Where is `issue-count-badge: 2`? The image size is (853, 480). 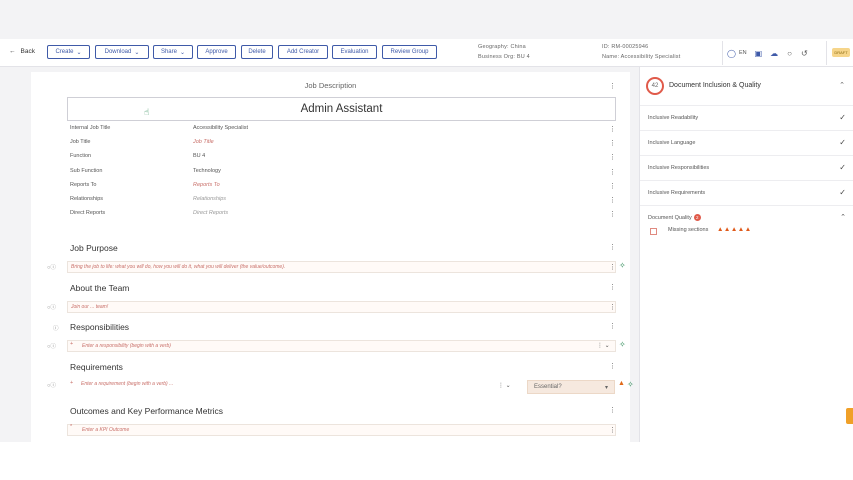
issue-count-badge: 2 is located at coordinates (697, 217).